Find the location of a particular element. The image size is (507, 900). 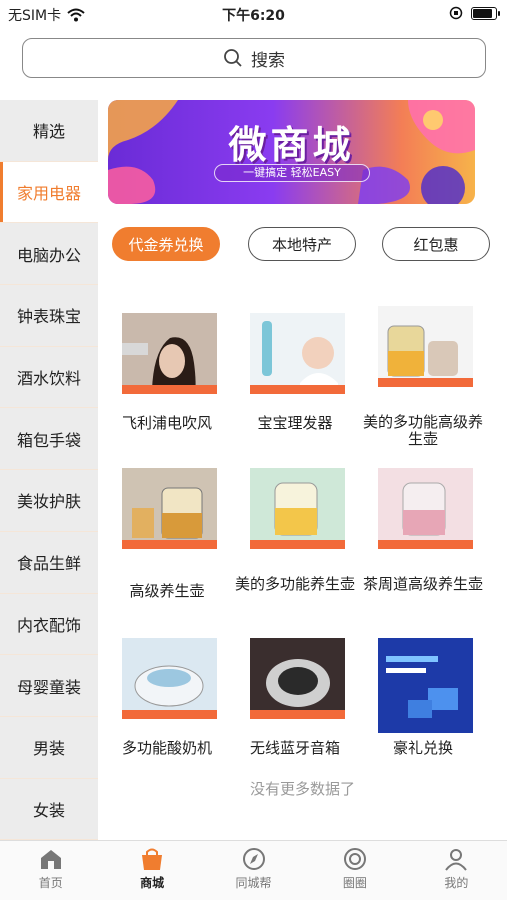

category-item-appliances: 家用电器 is located at coordinates (49, 192).